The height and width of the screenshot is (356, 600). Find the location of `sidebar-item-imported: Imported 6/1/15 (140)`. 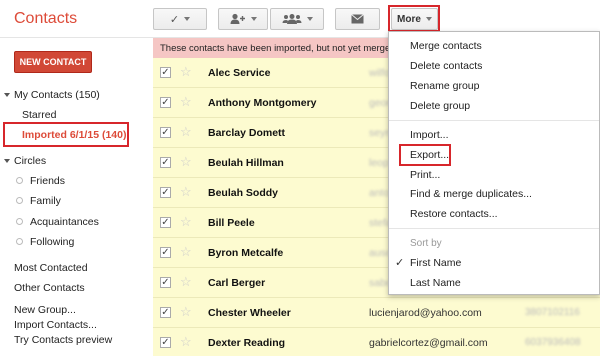

sidebar-item-imported: Imported 6/1/15 (140) is located at coordinates (74, 135).